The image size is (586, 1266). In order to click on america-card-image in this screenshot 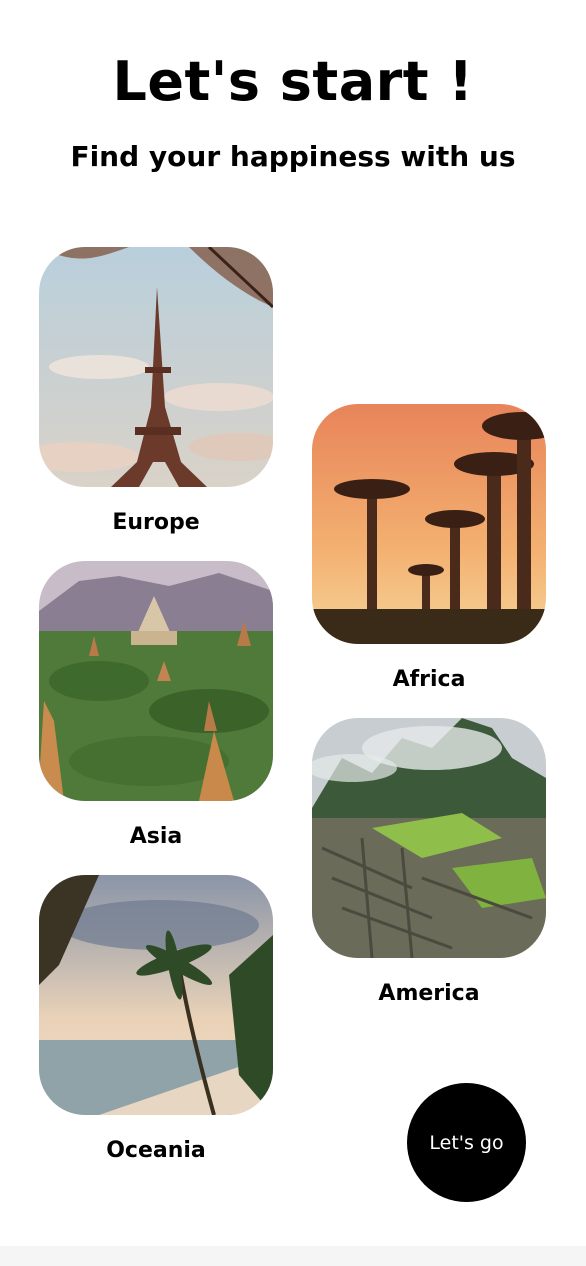, I will do `click(429, 838)`.